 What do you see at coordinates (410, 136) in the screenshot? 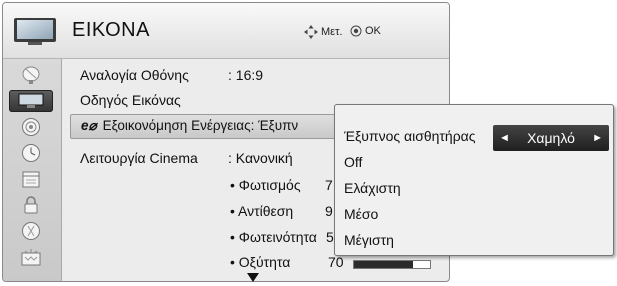
I see `intelligent-sensor-option: Έξυπνος αισθητήρας` at bounding box center [410, 136].